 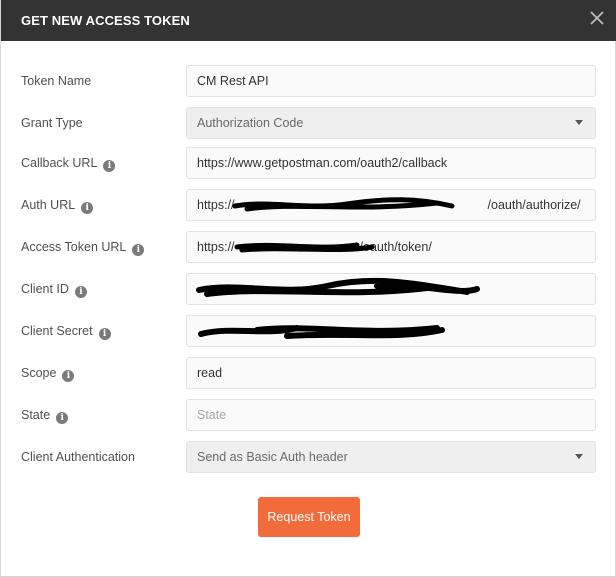 What do you see at coordinates (45, 415) in the screenshot?
I see `state-label: State i` at bounding box center [45, 415].